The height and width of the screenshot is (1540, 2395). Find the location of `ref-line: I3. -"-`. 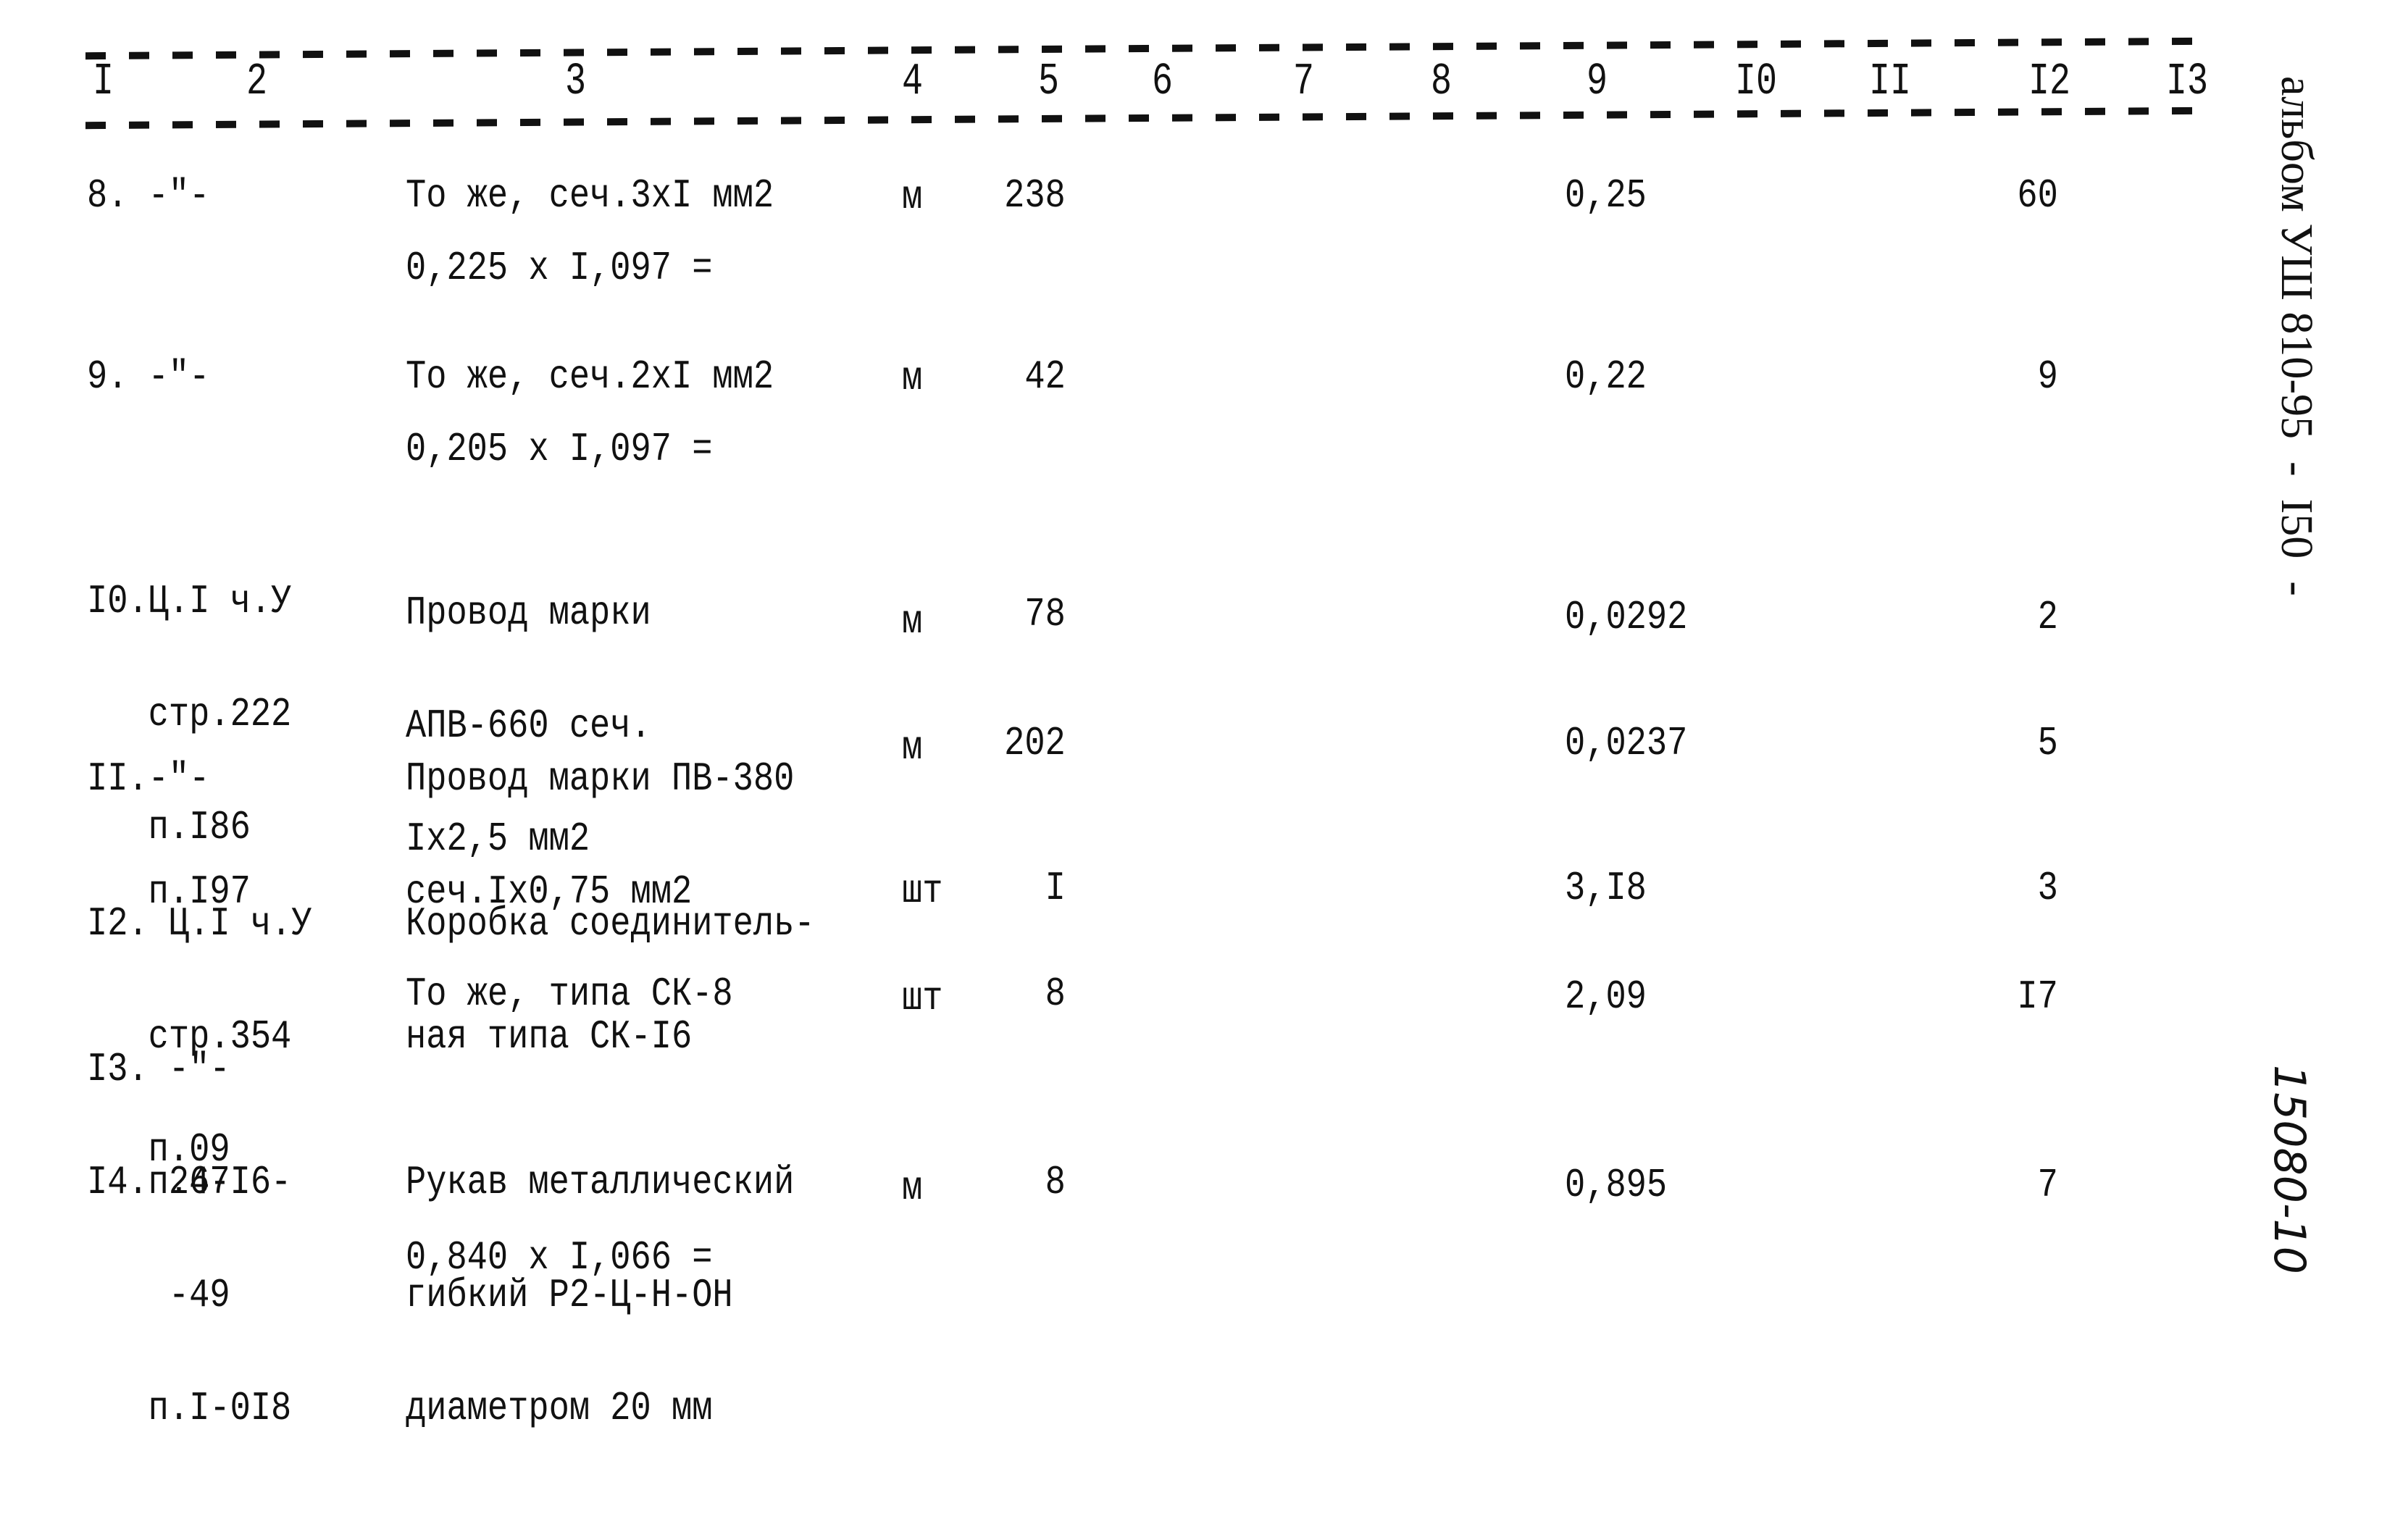

ref-line: I3. -"- is located at coordinates (159, 1069).